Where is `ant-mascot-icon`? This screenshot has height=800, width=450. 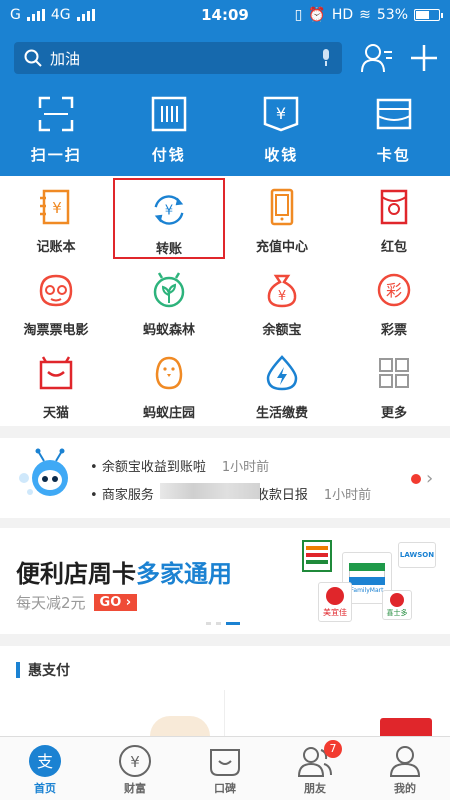
ant-mascot-icon is located at coordinates (43, 472).